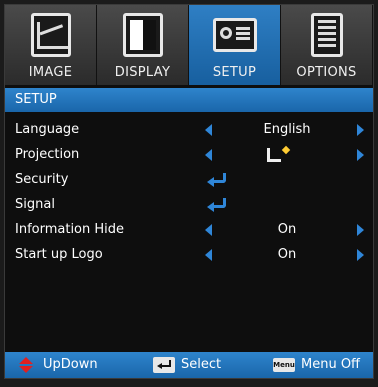 This screenshot has width=378, height=387. Describe the element at coordinates (189, 100) in the screenshot. I see `section-header: SETUP` at that location.